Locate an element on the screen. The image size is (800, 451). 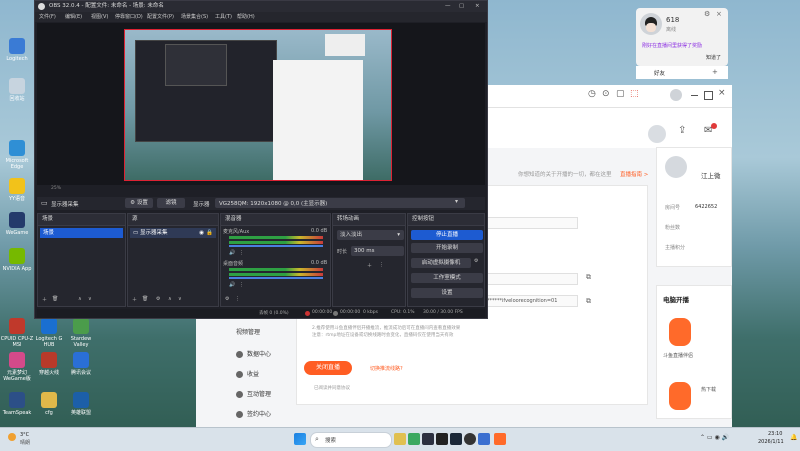
start-recording-button: 开始录制 is located at coordinates (447, 248).